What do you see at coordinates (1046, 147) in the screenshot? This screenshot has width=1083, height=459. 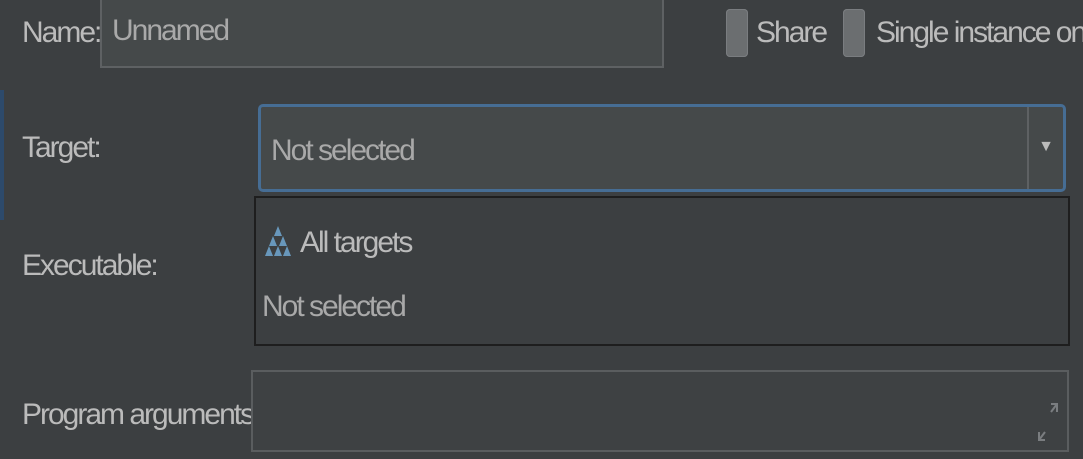 I see `dropdown-arrow-icon: ▼` at bounding box center [1046, 147].